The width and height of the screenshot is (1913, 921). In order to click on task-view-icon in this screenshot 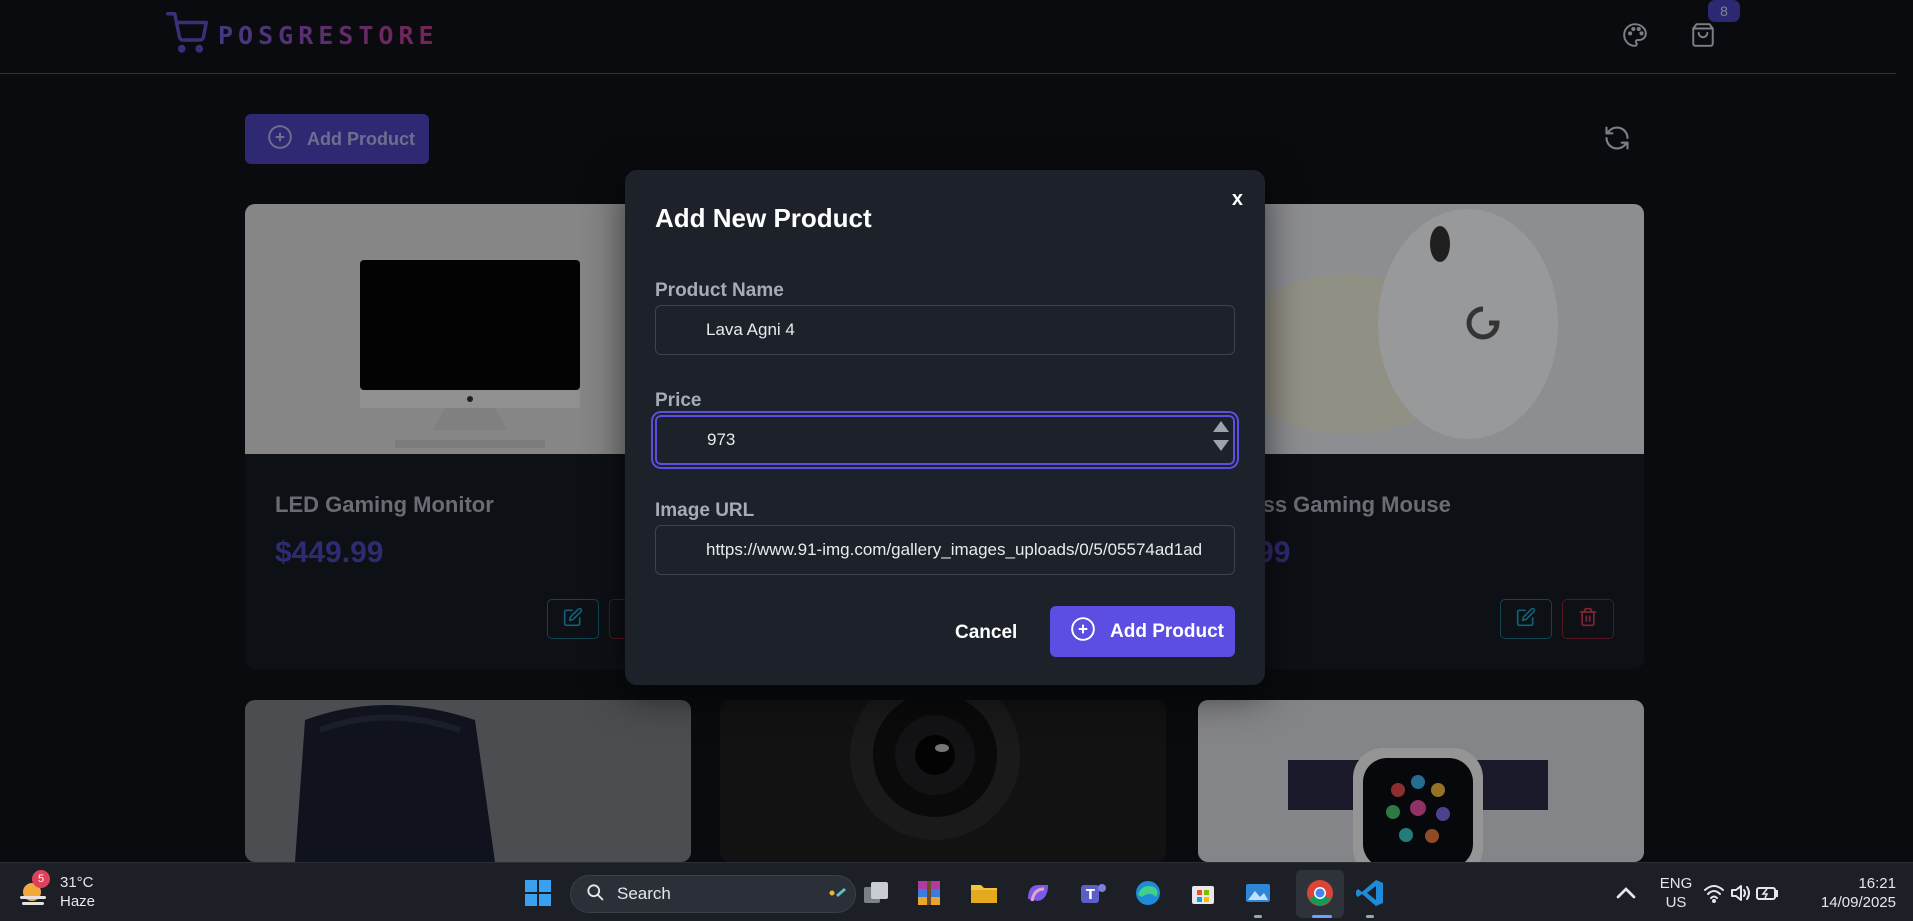, I will do `click(876, 893)`.